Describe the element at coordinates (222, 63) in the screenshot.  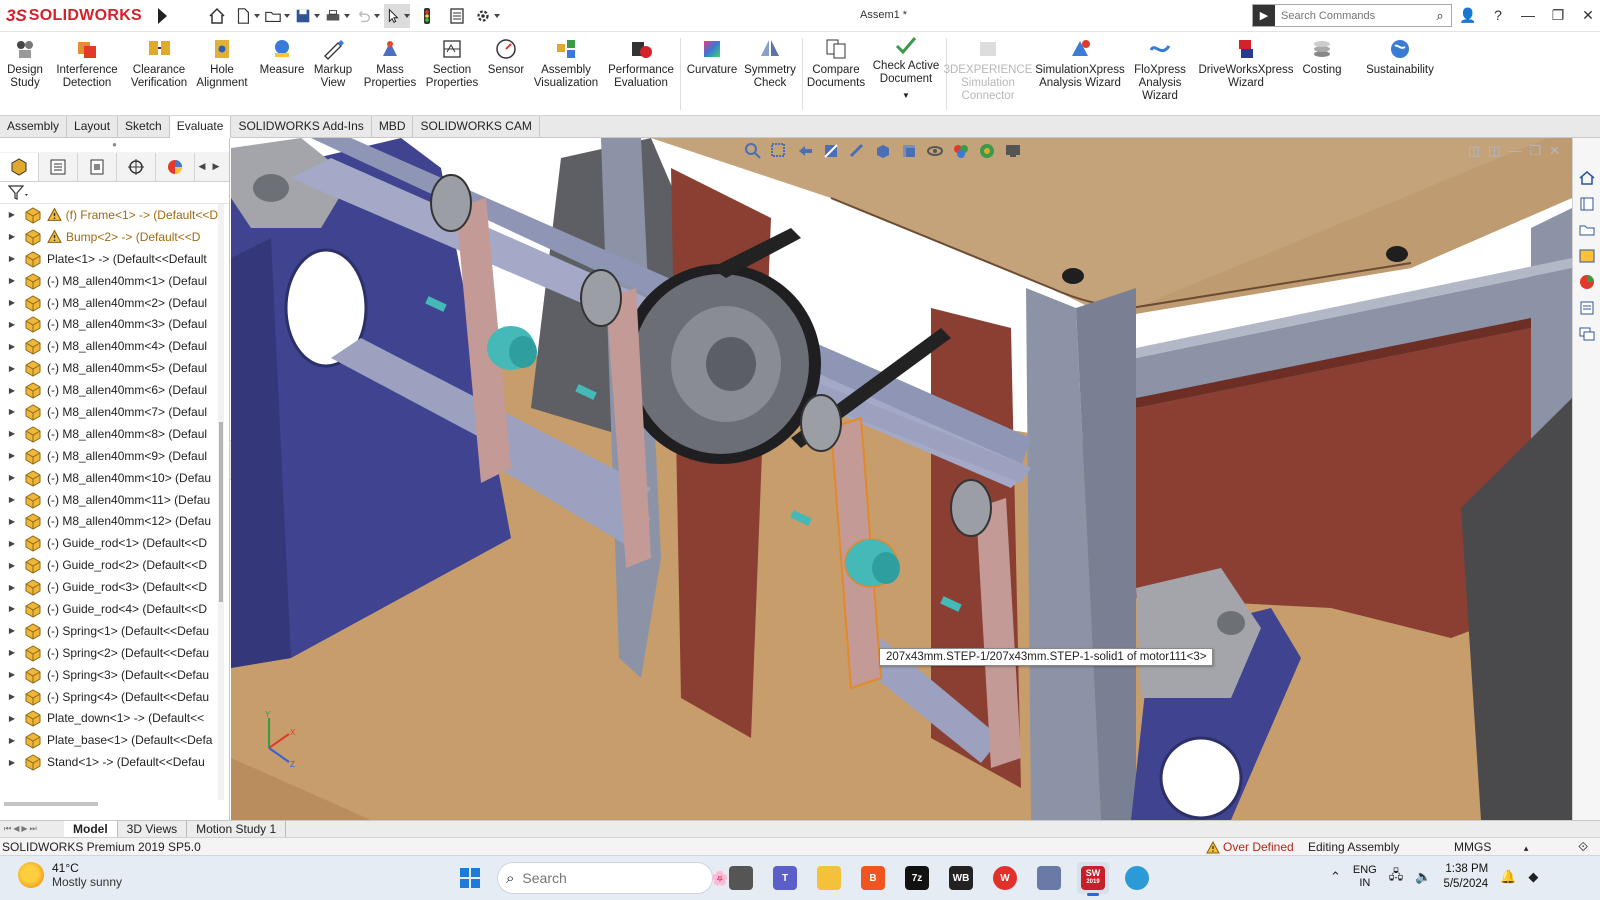
I see `hole-alignment-button: Hole Alignment` at that location.